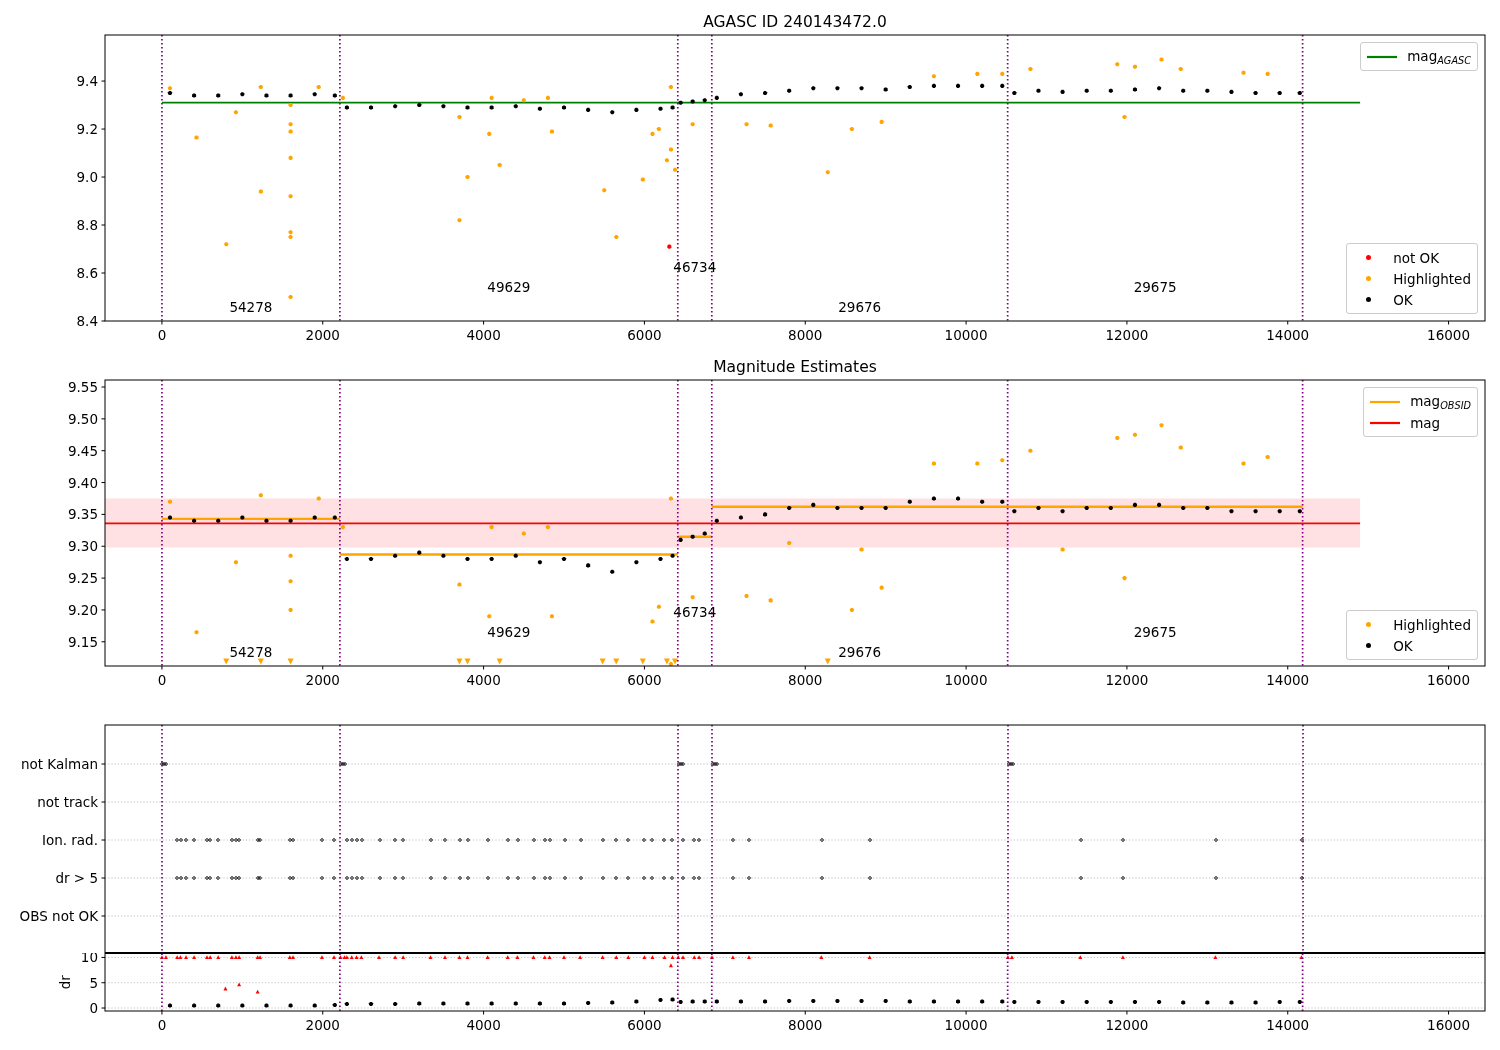 Image resolution: width=1500 pixels, height=1050 pixels. What do you see at coordinates (82, 387) in the screenshot?
I see `tick-label: 9.55` at bounding box center [82, 387].